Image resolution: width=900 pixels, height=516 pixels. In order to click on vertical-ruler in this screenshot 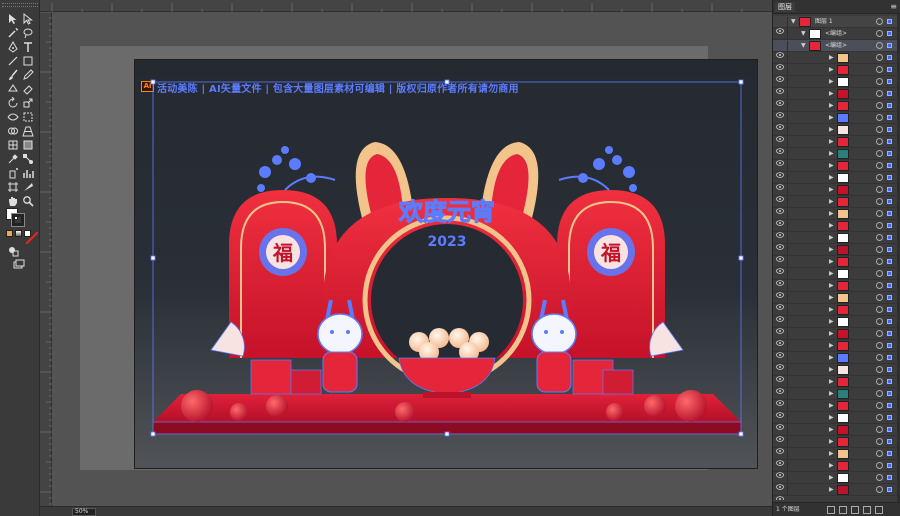, I will do `click(46, 258)`.